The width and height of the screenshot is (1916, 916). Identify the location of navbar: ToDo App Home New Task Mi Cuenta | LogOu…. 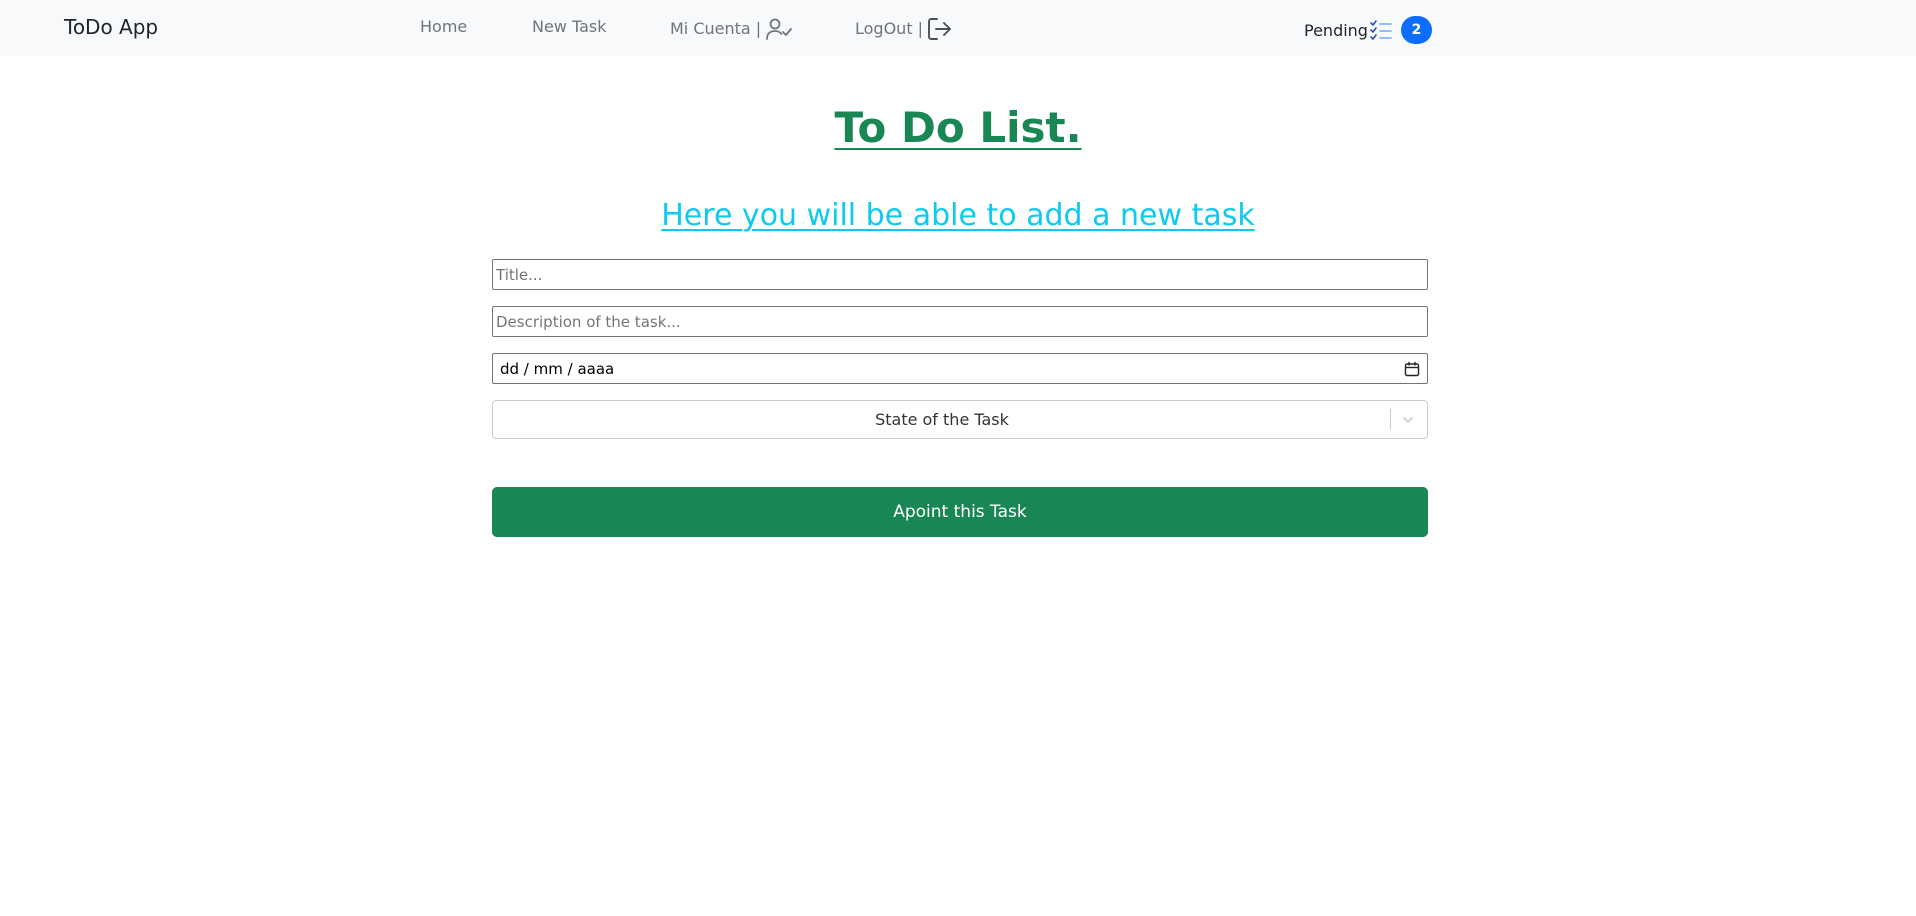
(958, 28).